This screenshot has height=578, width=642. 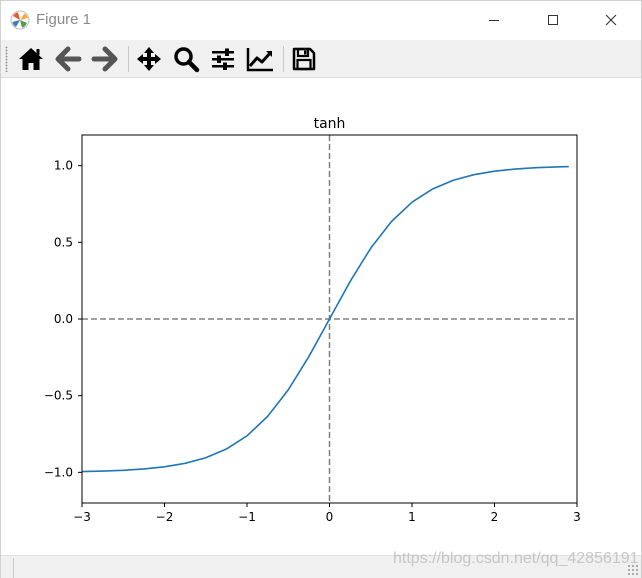 What do you see at coordinates (330, 124) in the screenshot?
I see `chart-title: tanh` at bounding box center [330, 124].